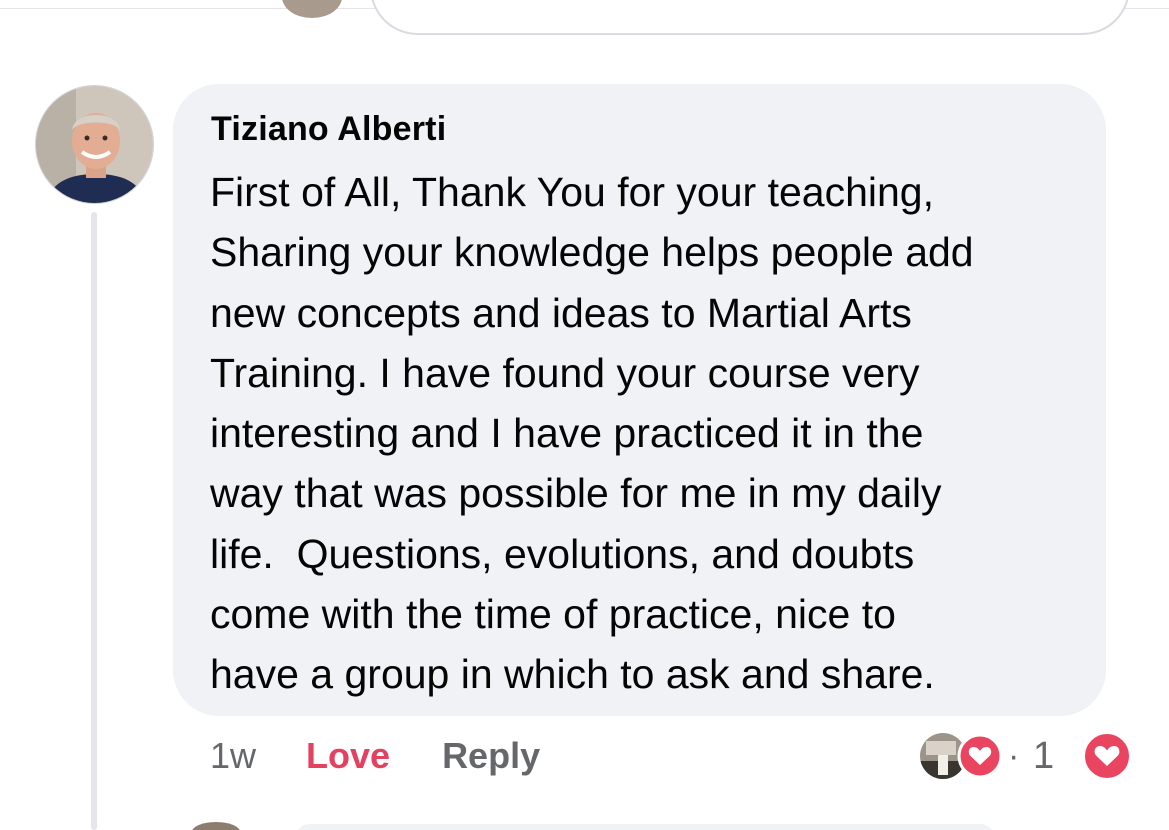 This screenshot has height=830, width=1169. What do you see at coordinates (645, 827) in the screenshot?
I see `next-reply-bubble` at bounding box center [645, 827].